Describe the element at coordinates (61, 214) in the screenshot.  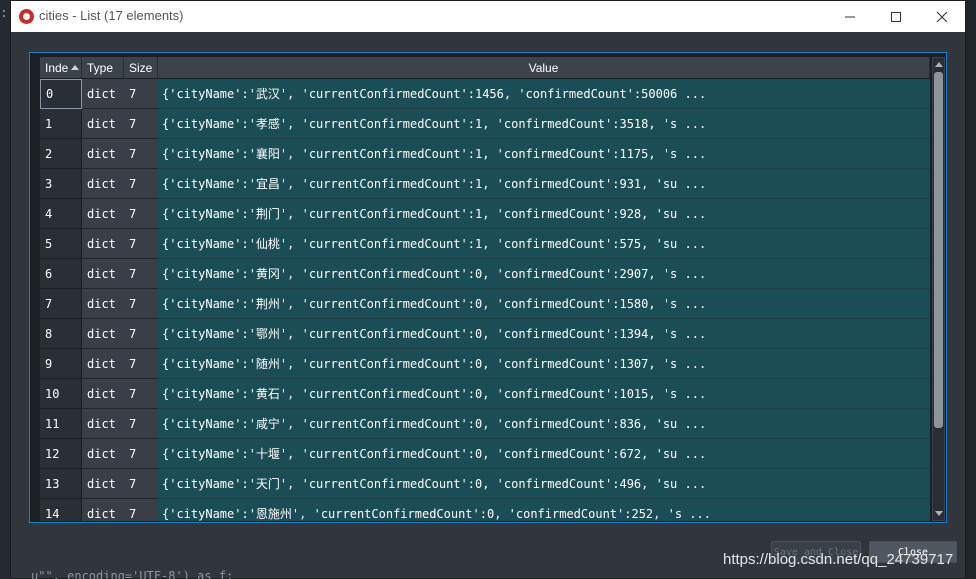
I see `row-index: 4` at that location.